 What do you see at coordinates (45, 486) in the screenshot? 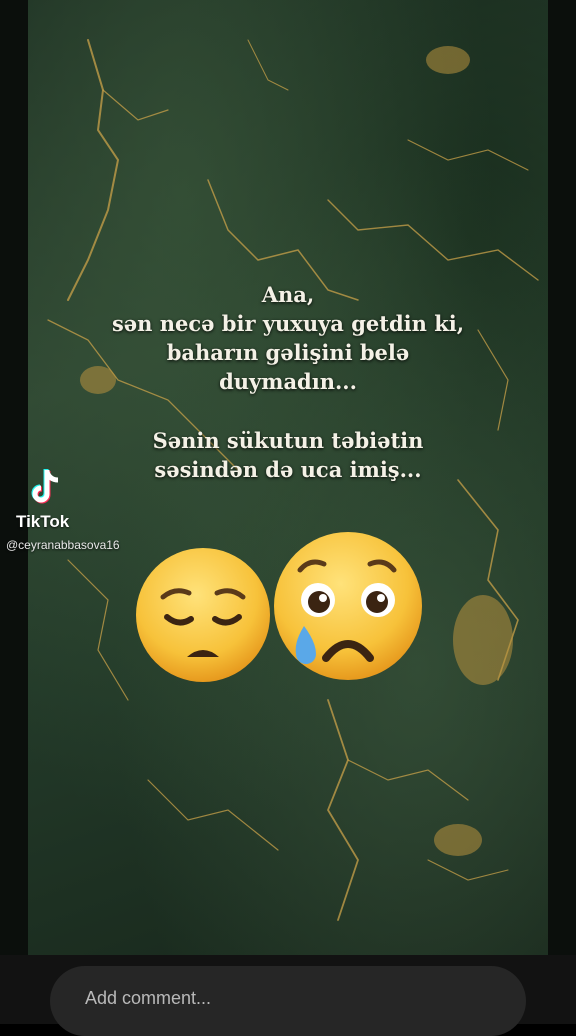
I see `tiktok-logo-icon` at bounding box center [45, 486].